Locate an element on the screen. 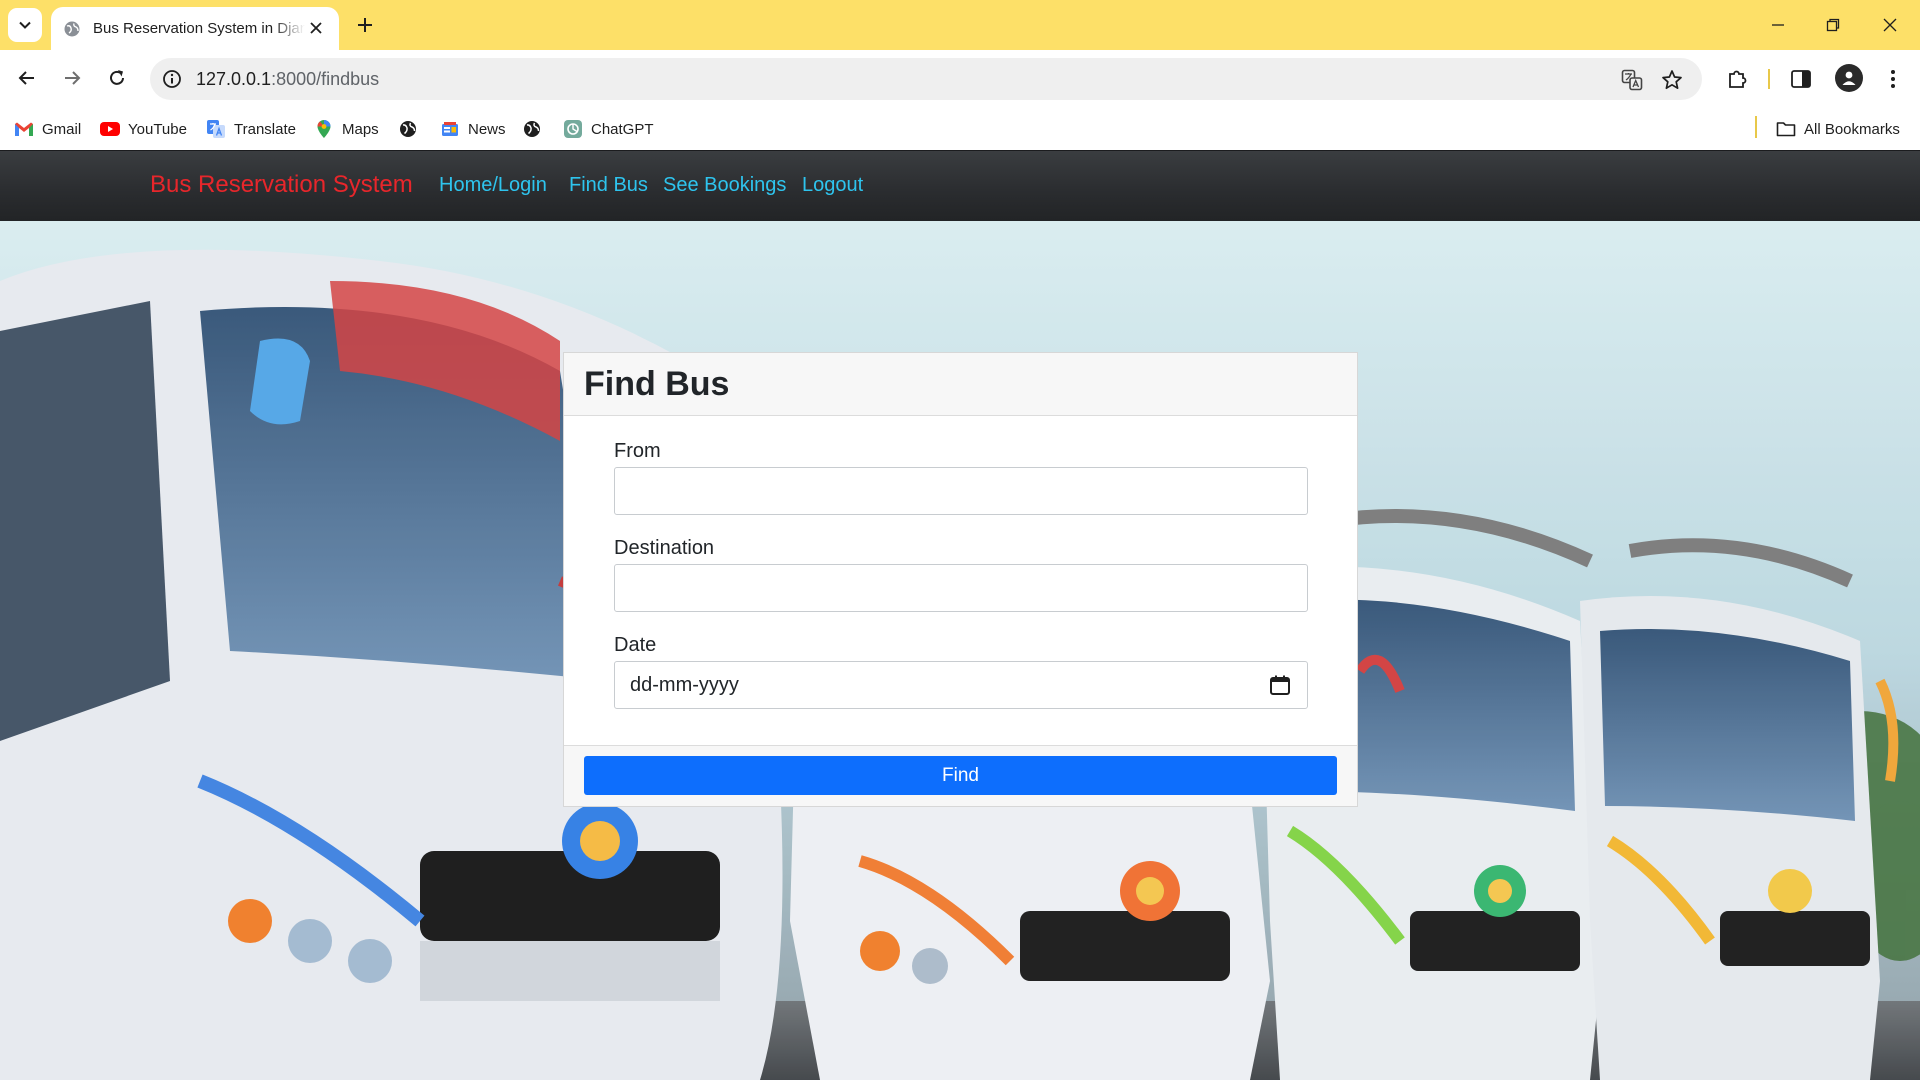  destination-label: Destination is located at coordinates (664, 548).